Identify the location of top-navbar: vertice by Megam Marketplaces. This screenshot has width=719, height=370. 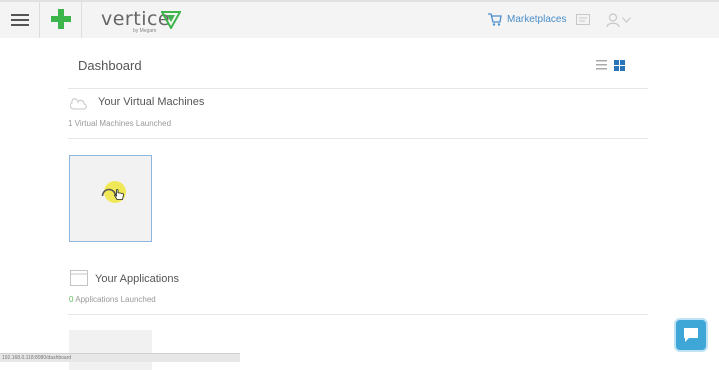
(359, 19).